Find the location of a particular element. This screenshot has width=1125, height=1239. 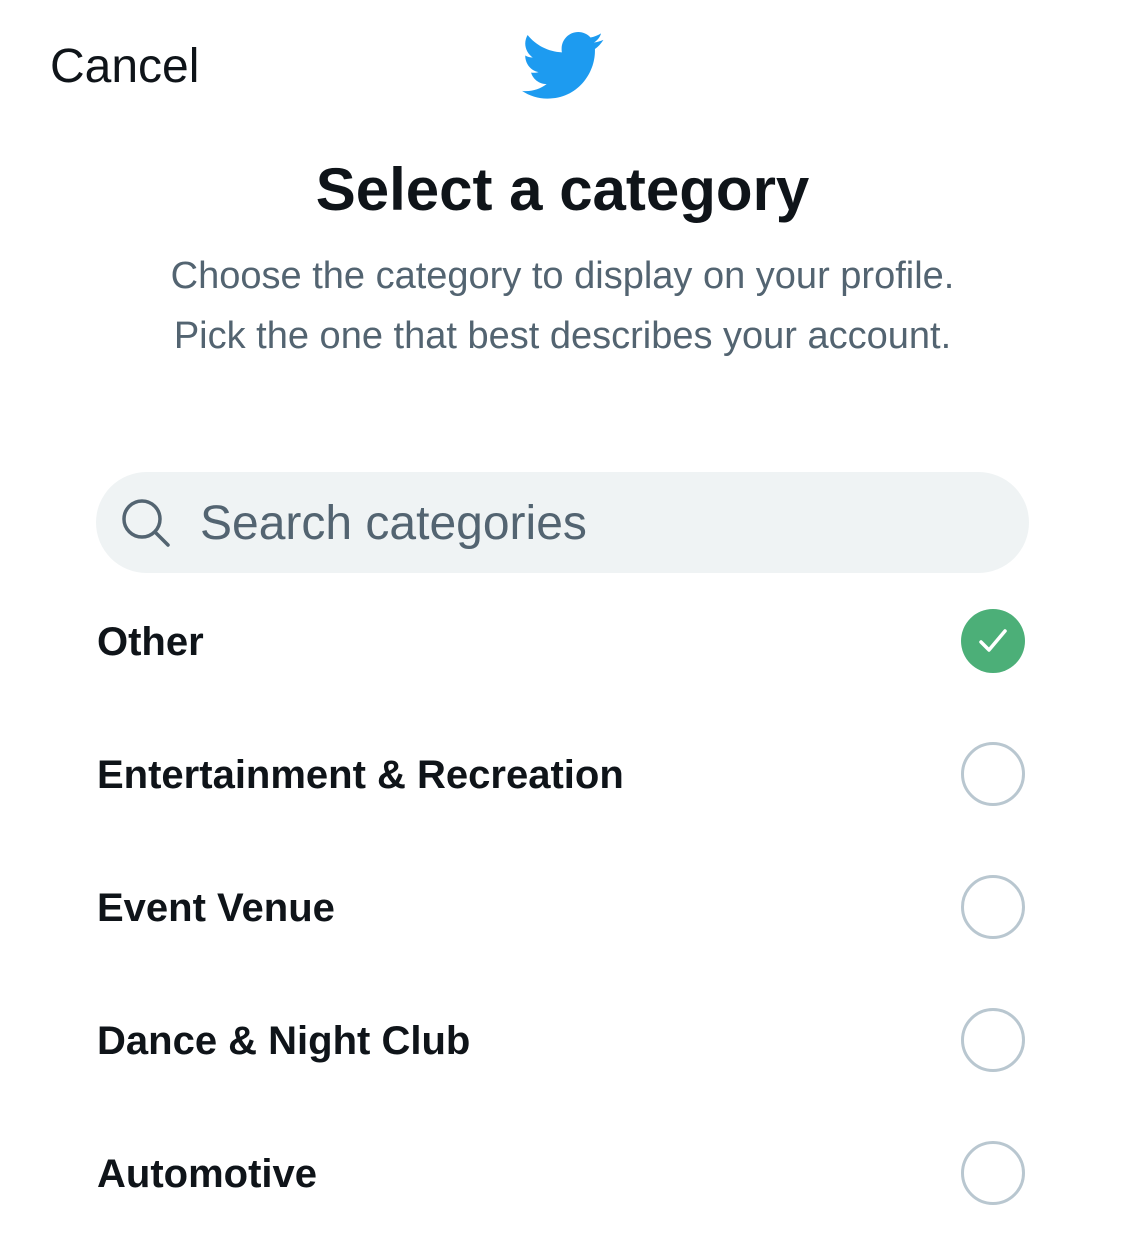

checkmark-icon is located at coordinates (993, 640).